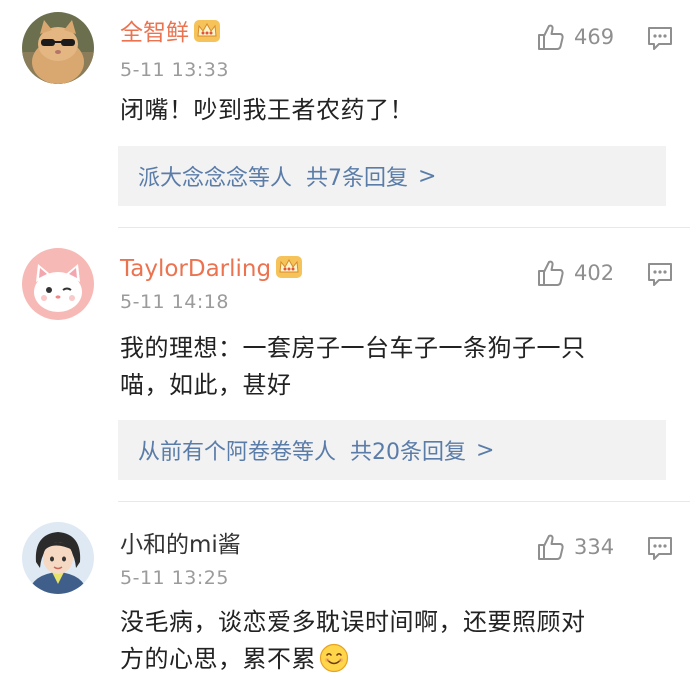 Image resolution: width=690 pixels, height=690 pixels. What do you see at coordinates (154, 33) in the screenshot?
I see `username-text: 全智鲜` at bounding box center [154, 33].